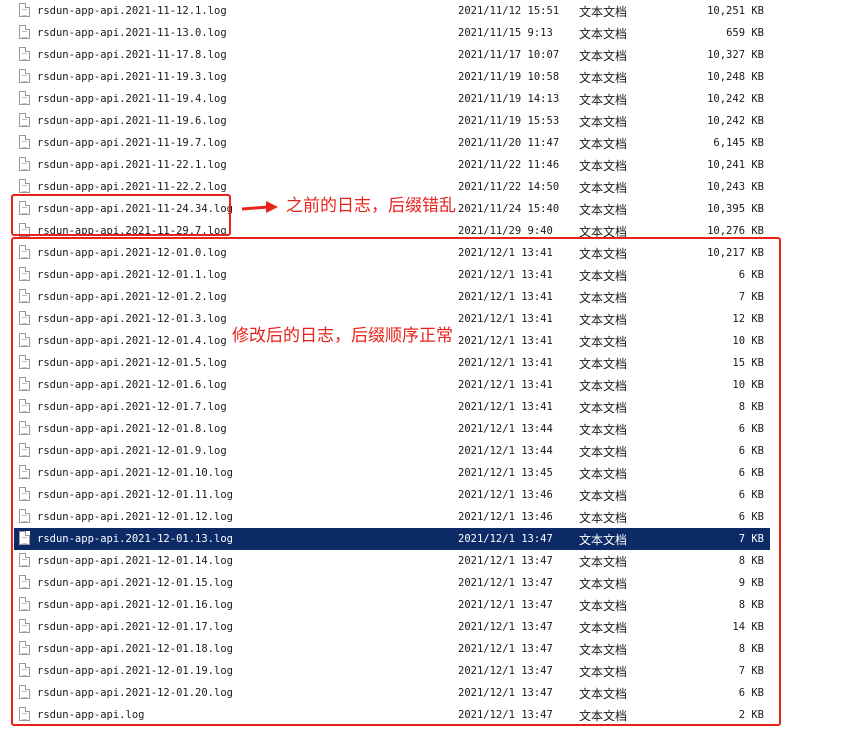 This screenshot has height=734, width=842. Describe the element at coordinates (132, 165) in the screenshot. I see `file-name: rsdun-app-api.2021-11-22.1.log` at that location.